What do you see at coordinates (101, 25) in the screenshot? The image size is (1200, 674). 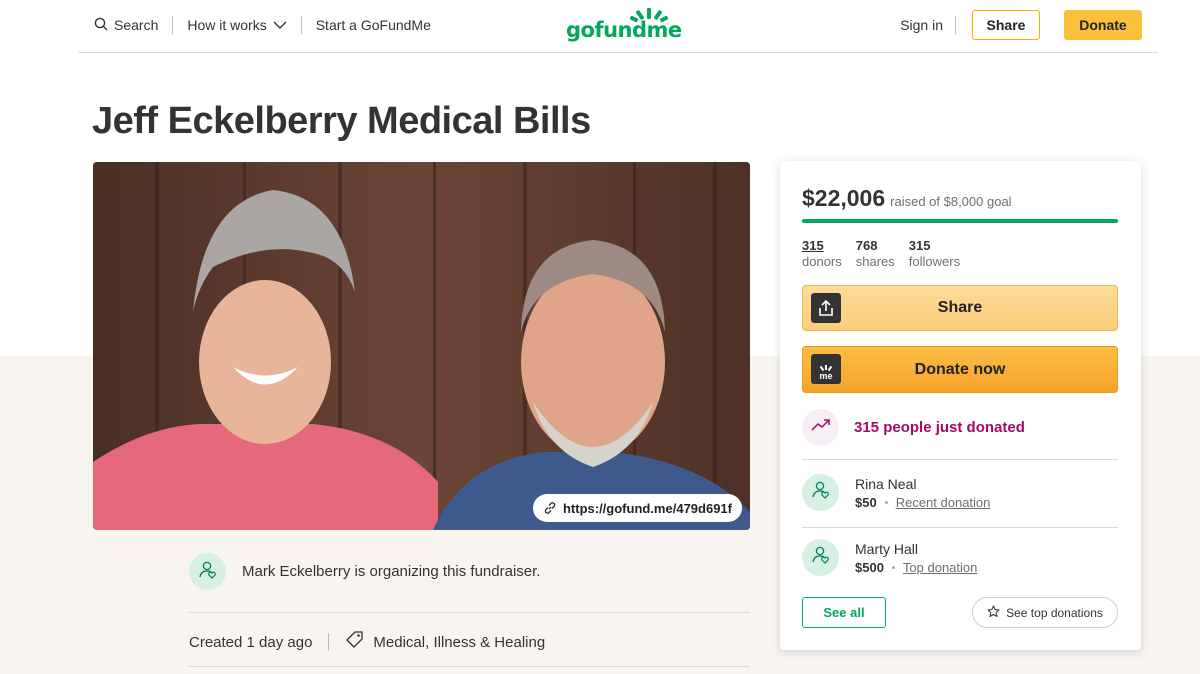 I see `search-icon` at bounding box center [101, 25].